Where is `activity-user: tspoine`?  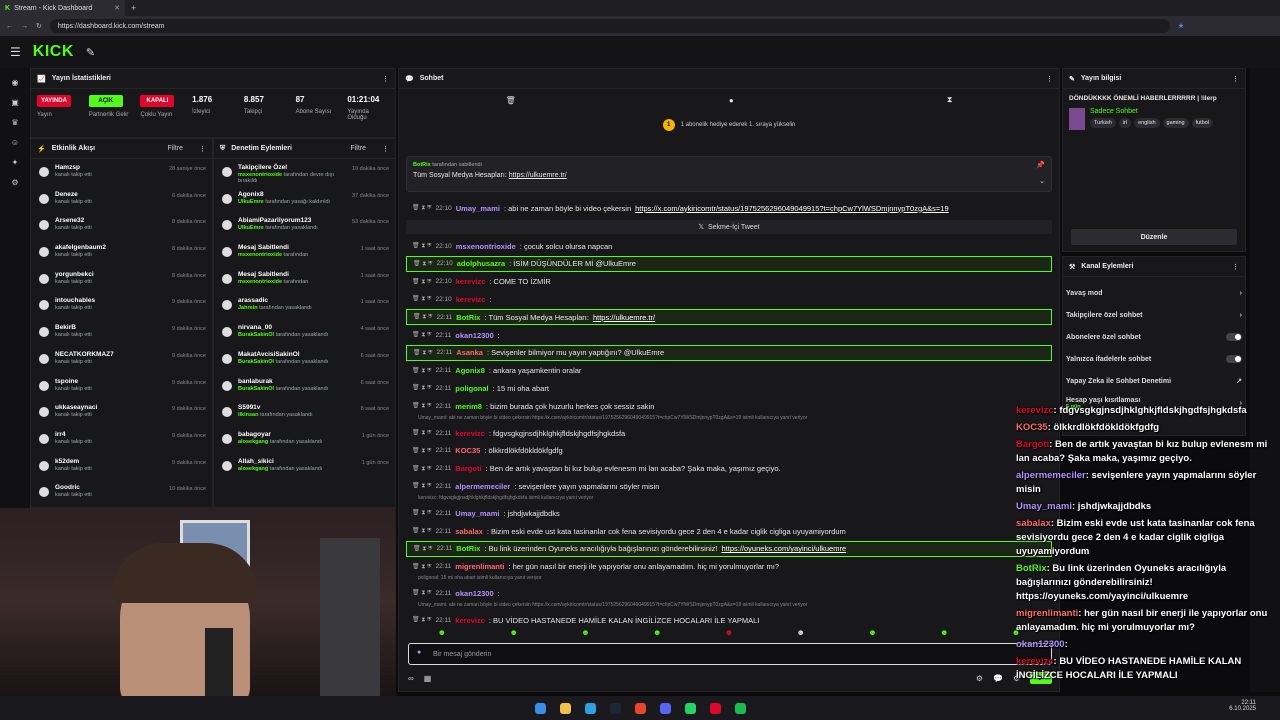
activity-user: tspoine is located at coordinates (73, 381).